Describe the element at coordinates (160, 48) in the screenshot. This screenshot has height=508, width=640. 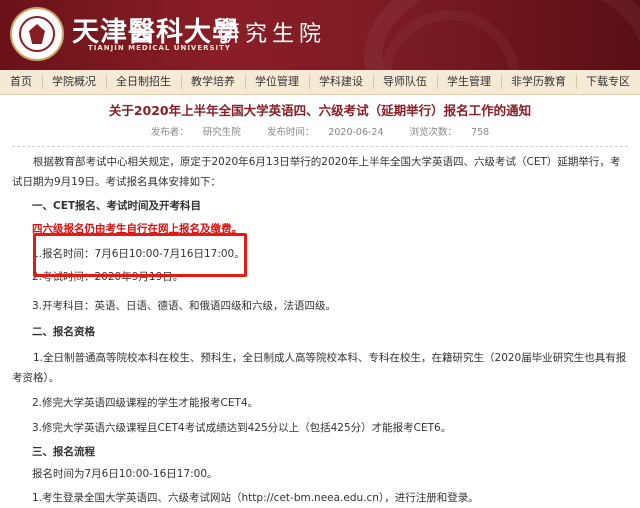
I see `university-english-name: TIANJIN MEDICAL UNIVERSITY` at that location.